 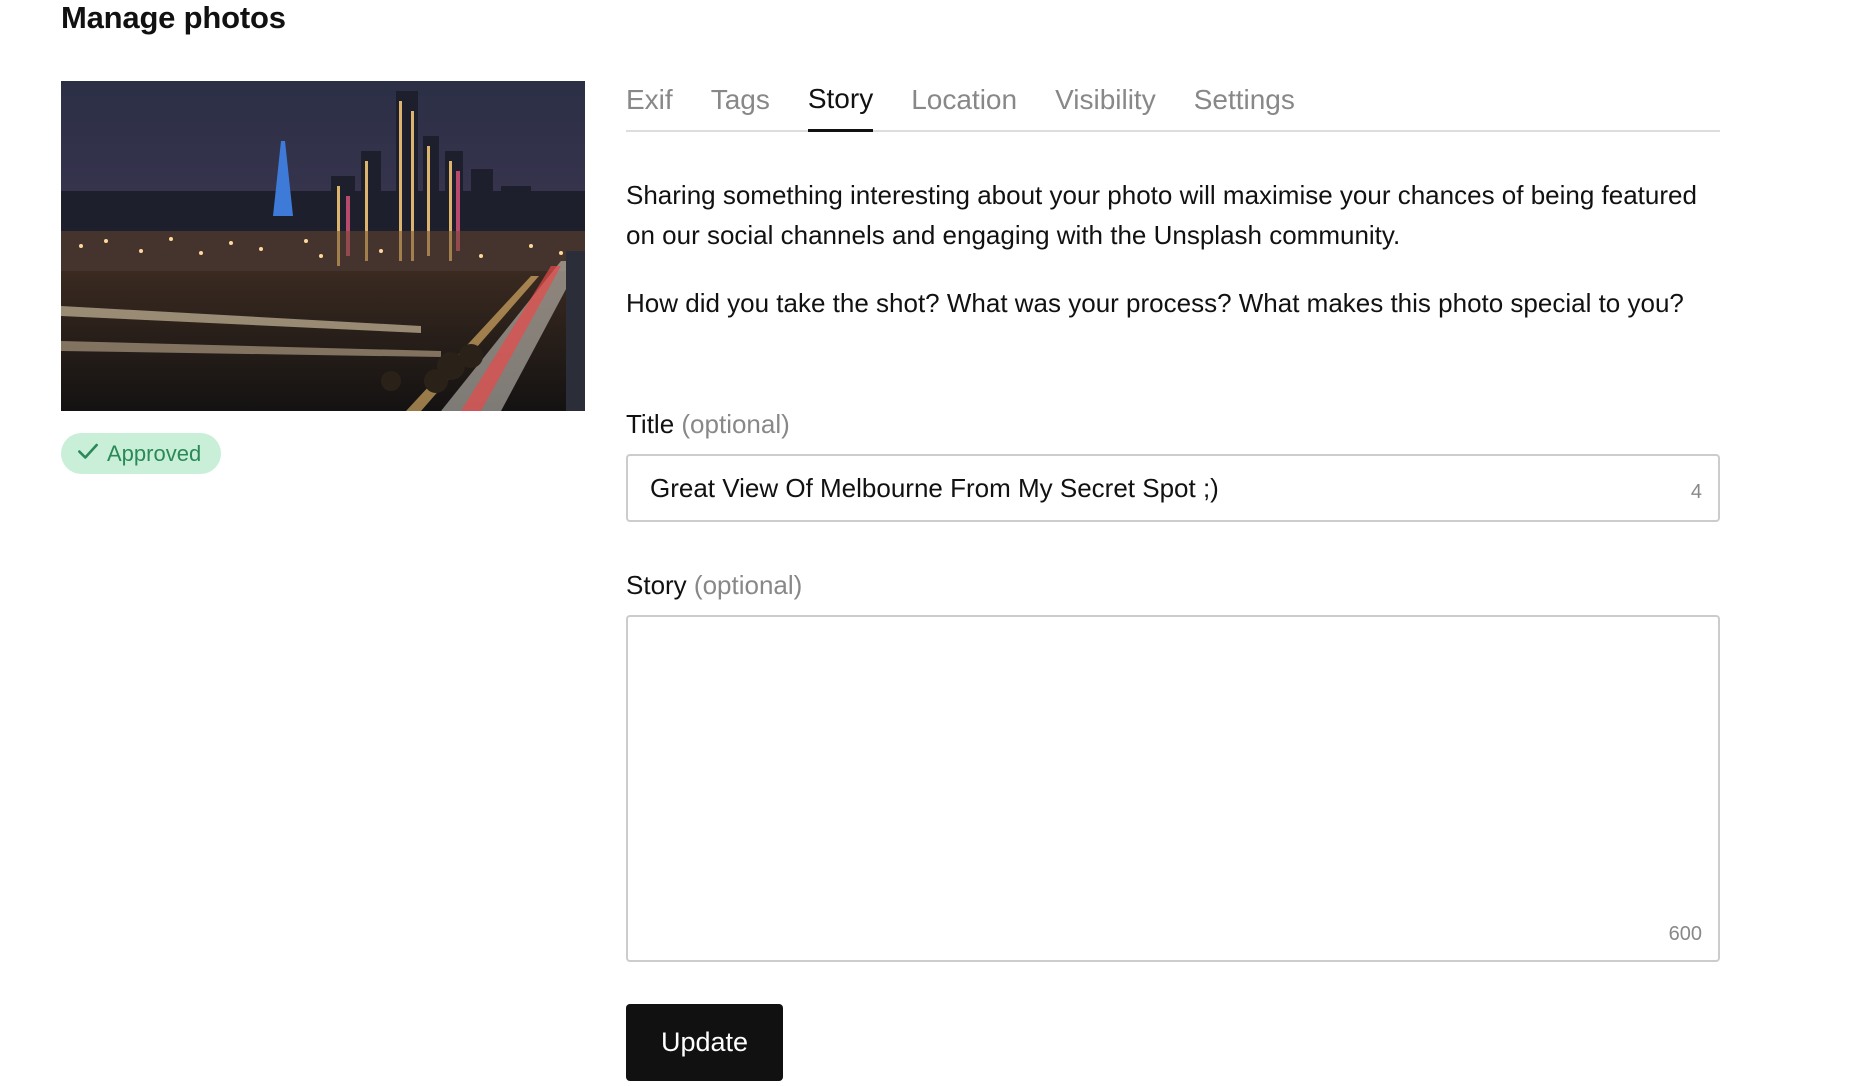 I want to click on page-title: Manage photos, so click(x=173, y=17).